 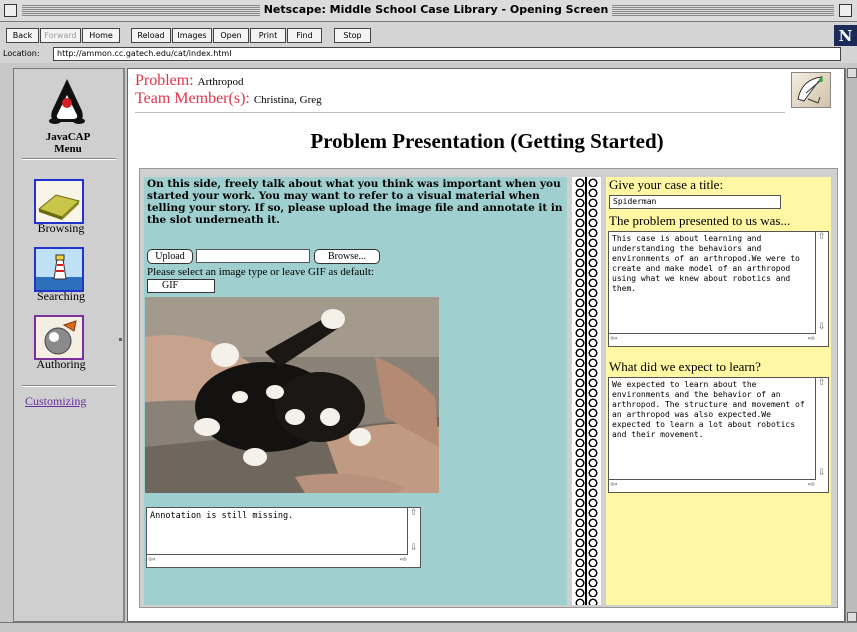 What do you see at coordinates (821, 283) in the screenshot?
I see `problem-vertical-scrollbar: ⇧ ⇩` at bounding box center [821, 283].